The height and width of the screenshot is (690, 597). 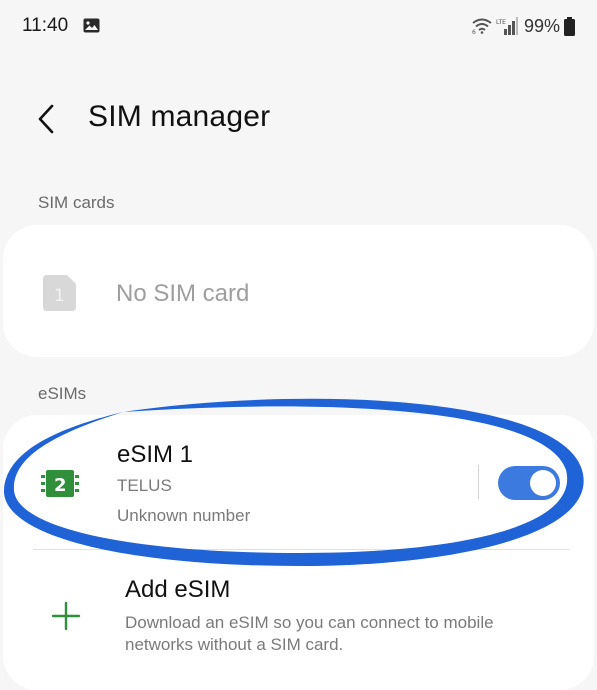 What do you see at coordinates (184, 515) in the screenshot?
I see `esim-phone-number: Unknown number` at bounding box center [184, 515].